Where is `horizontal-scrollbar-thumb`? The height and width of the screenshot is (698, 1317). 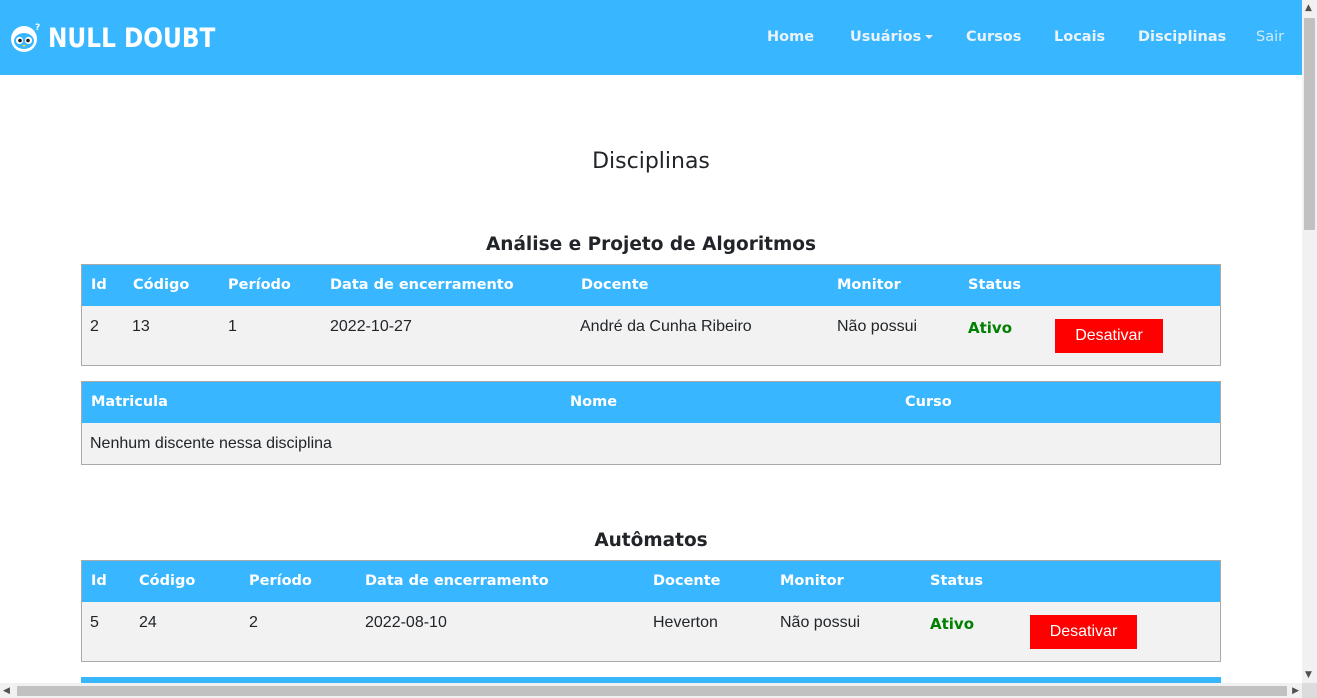 horizontal-scrollbar-thumb is located at coordinates (652, 691).